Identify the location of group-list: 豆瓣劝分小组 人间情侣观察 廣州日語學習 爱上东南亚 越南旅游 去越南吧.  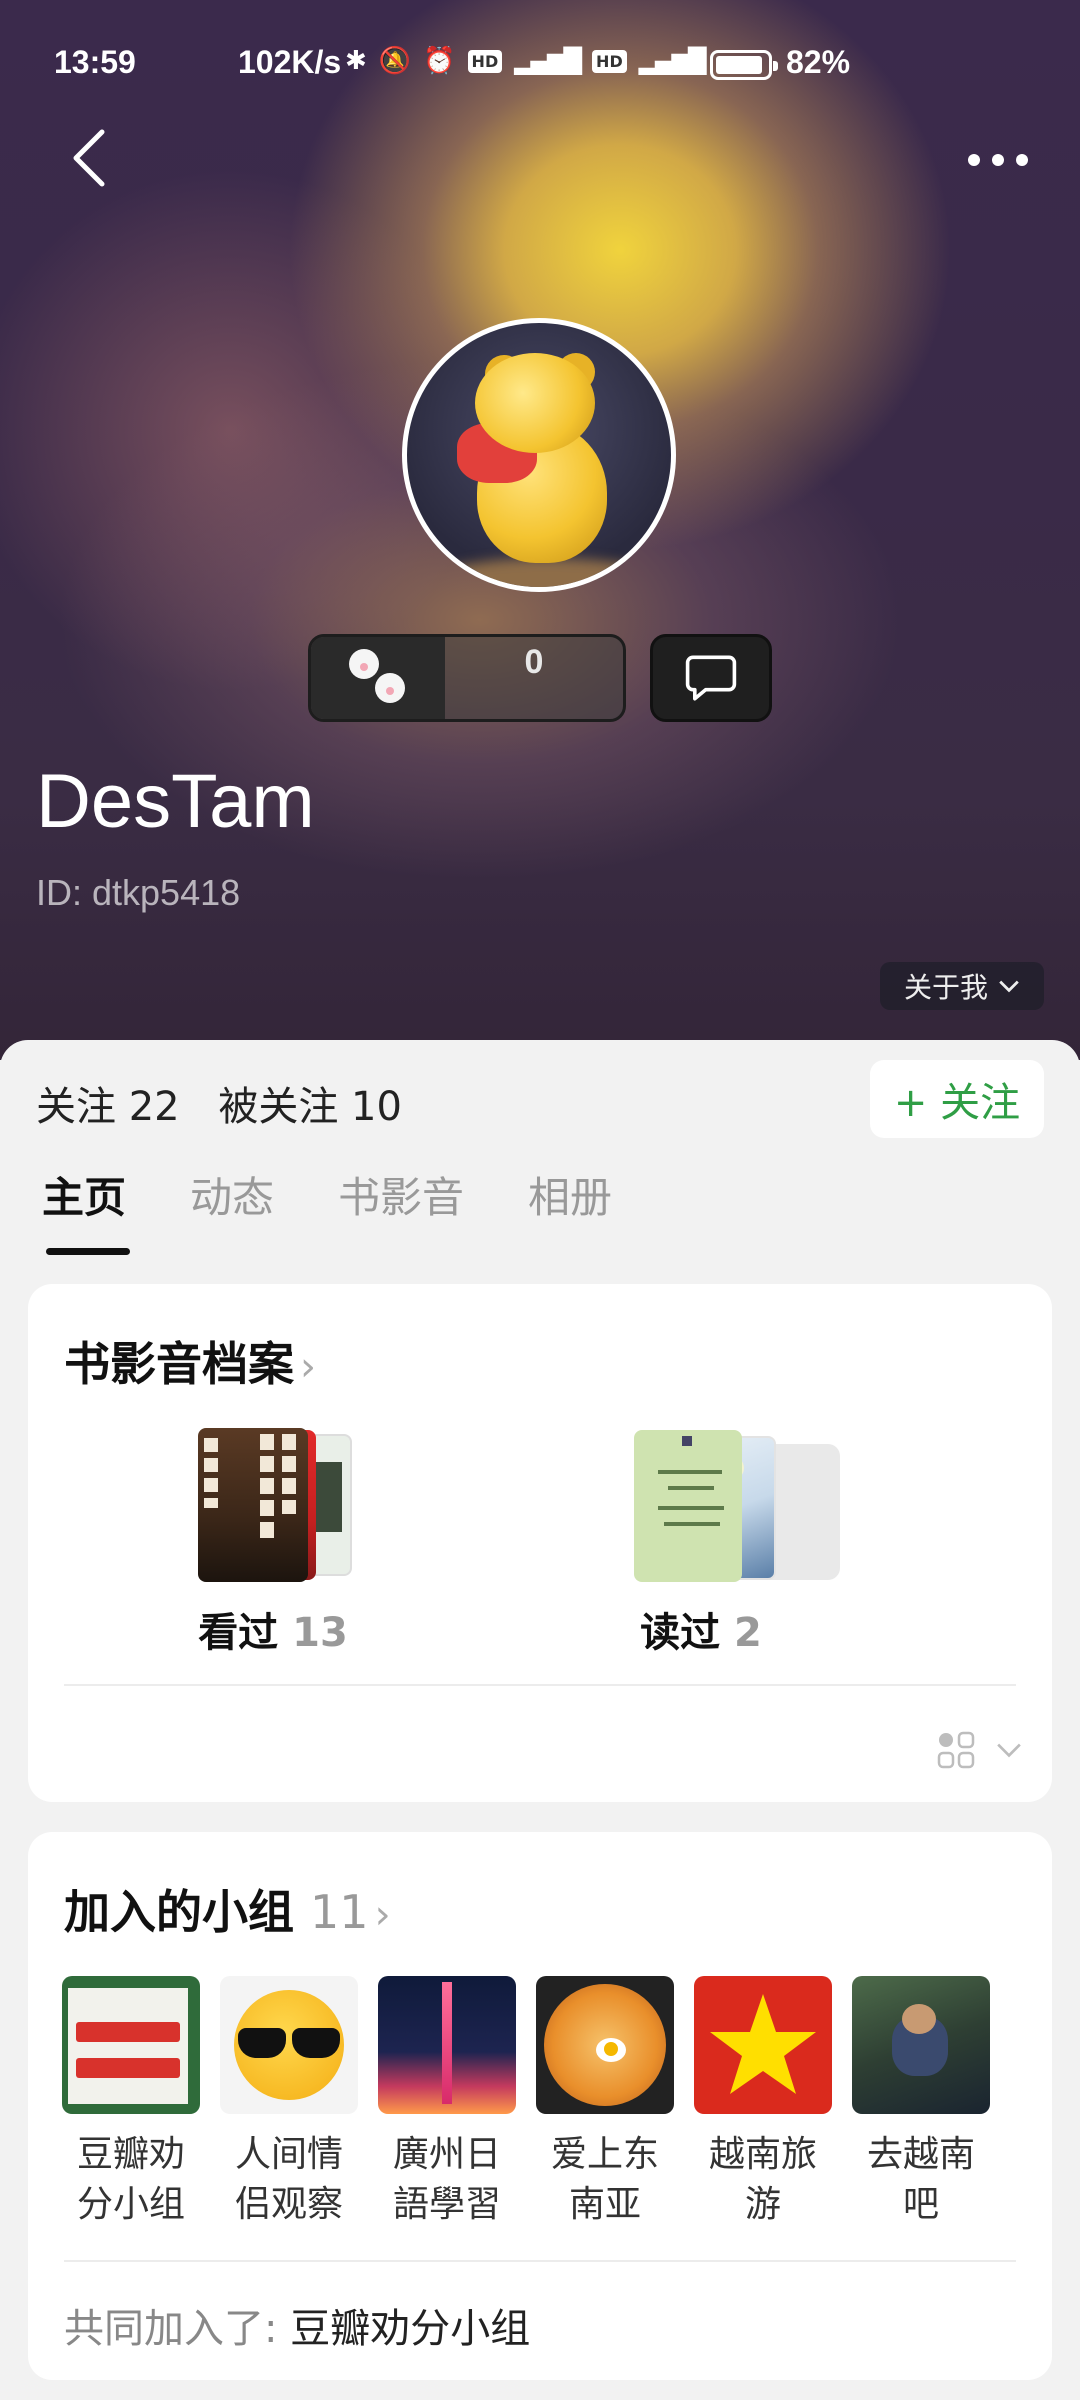
(526, 2103).